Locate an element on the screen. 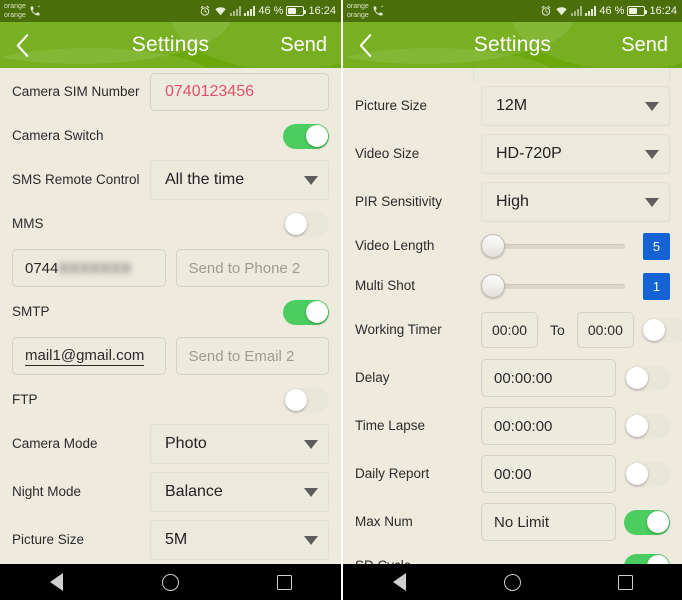  row-mms: MMS is located at coordinates (170, 224).